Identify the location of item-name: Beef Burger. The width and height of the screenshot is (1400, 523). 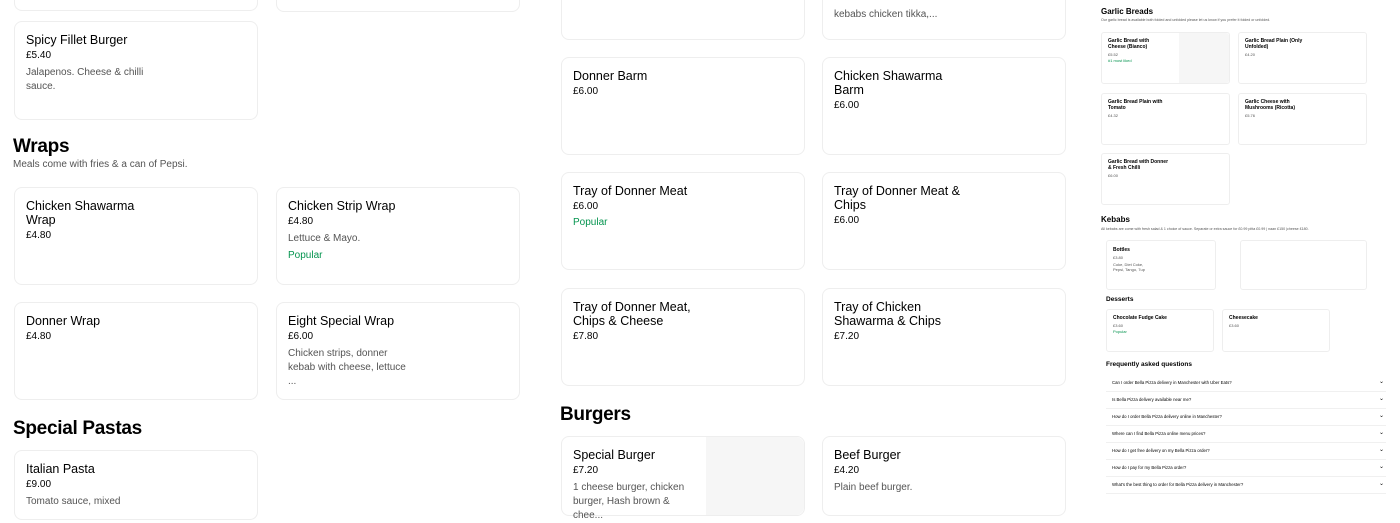
(867, 455).